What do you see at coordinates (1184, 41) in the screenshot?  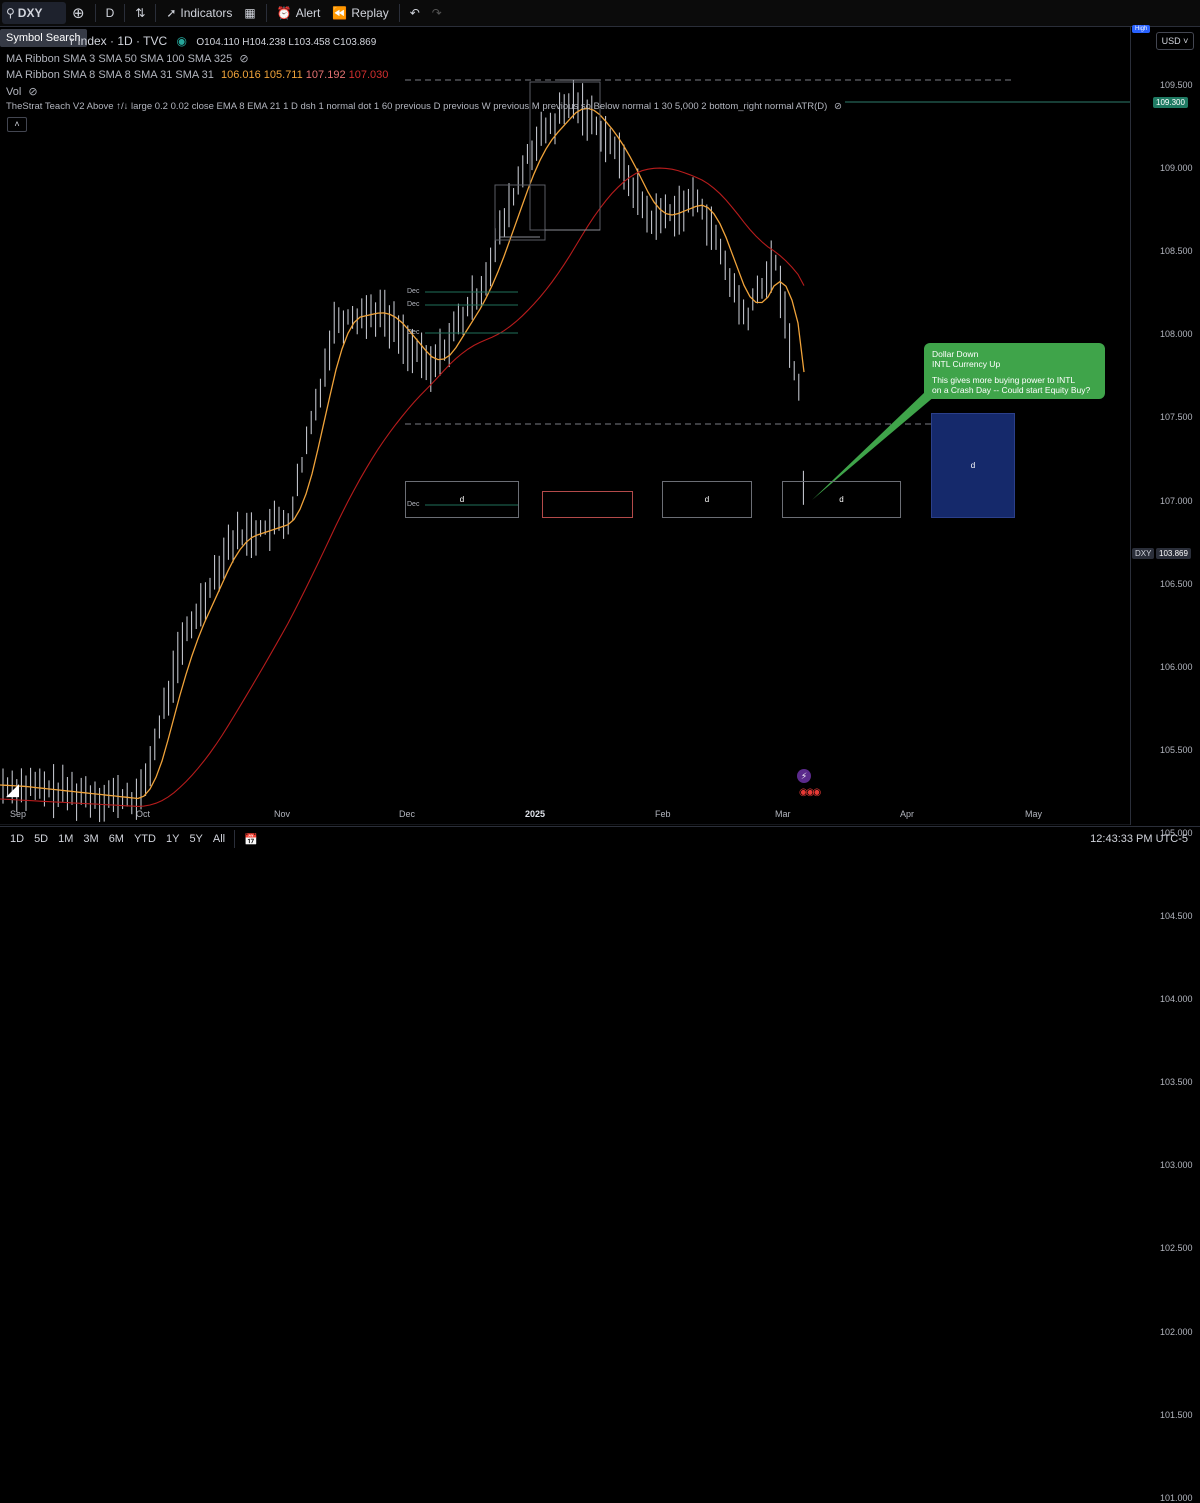 I see `chevron-down-icon: ˅` at bounding box center [1184, 41].